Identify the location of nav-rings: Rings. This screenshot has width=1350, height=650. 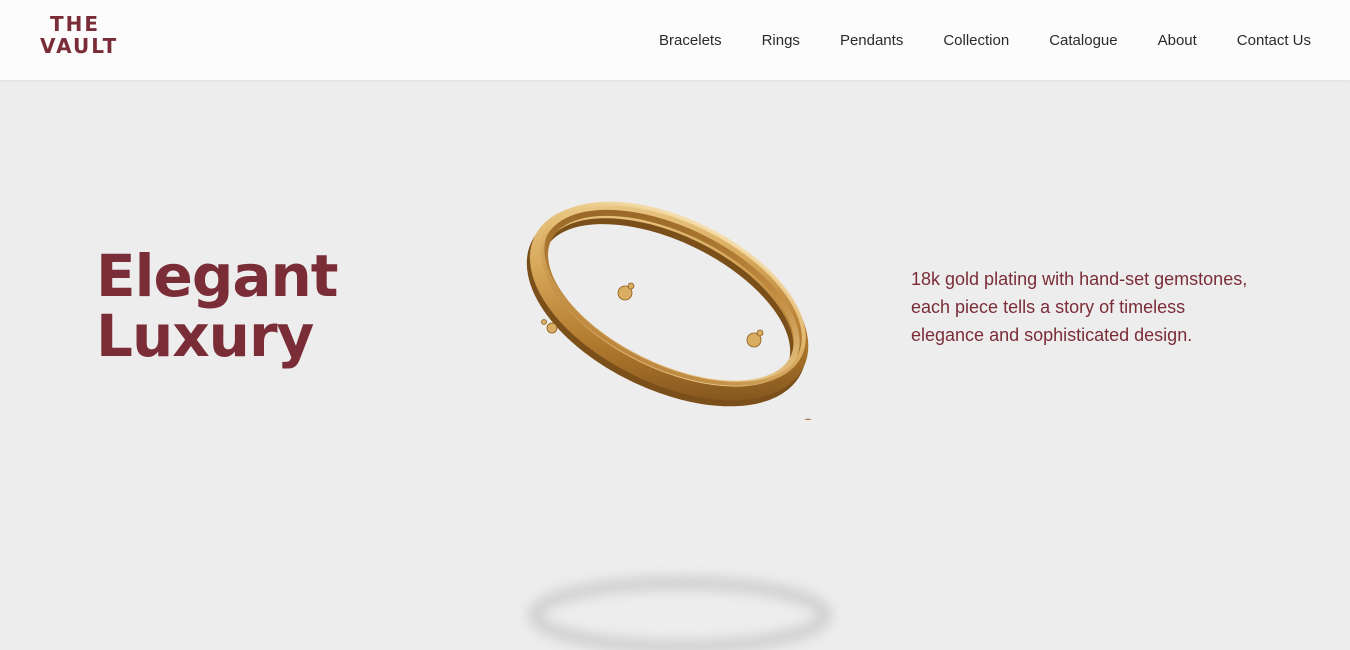
(781, 40).